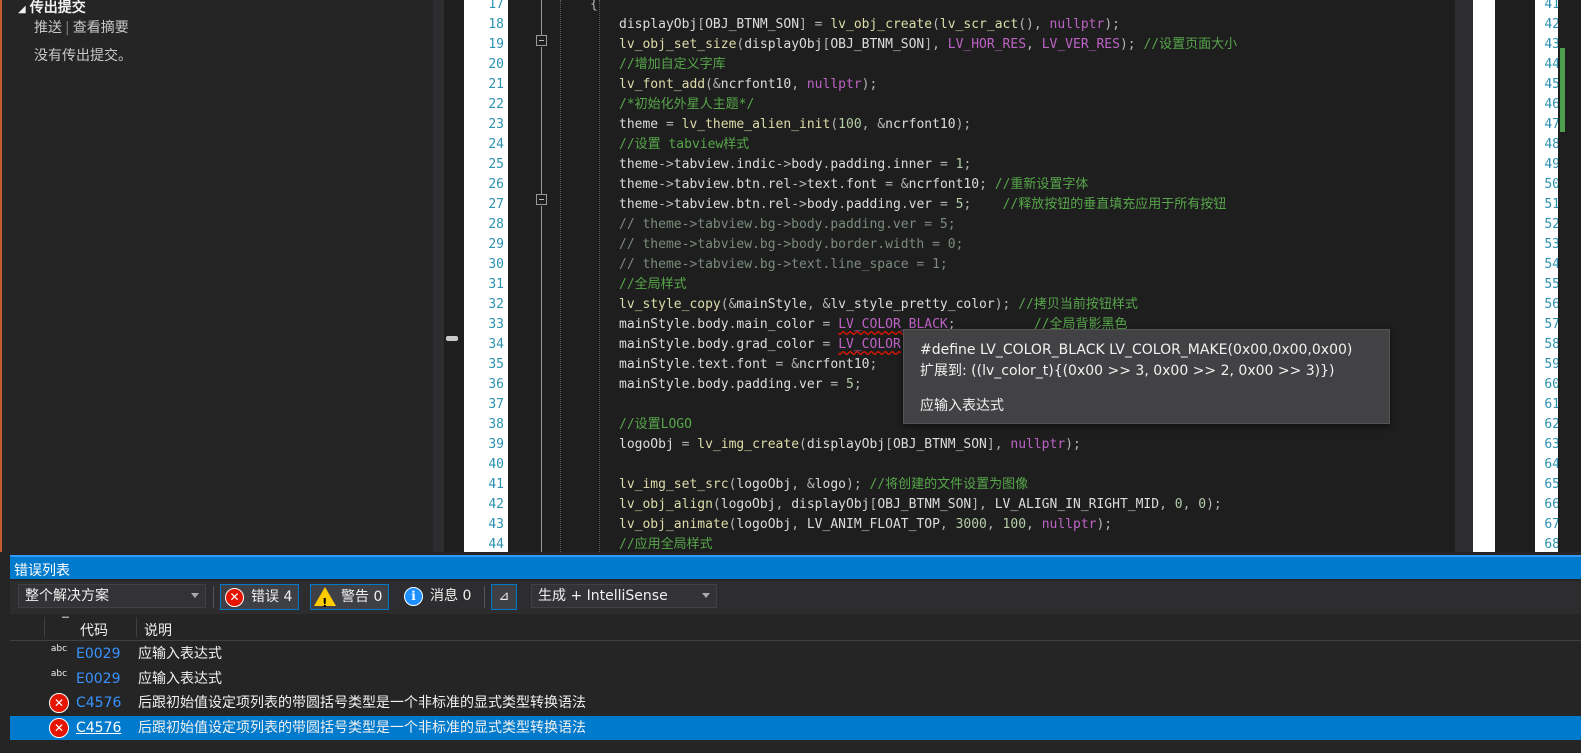  What do you see at coordinates (1552, 64) in the screenshot?
I see `line-number: 44` at bounding box center [1552, 64].